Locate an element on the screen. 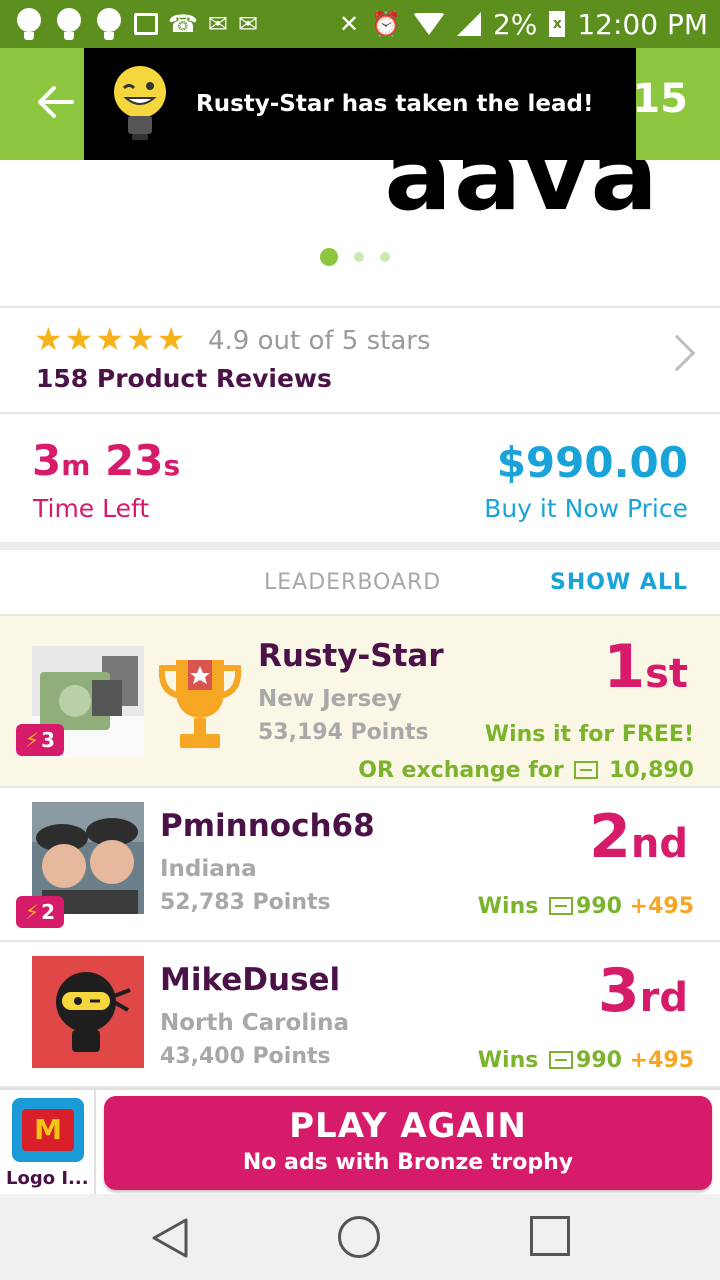 The width and height of the screenshot is (720, 1280). mcdonalds-logo-icon: M is located at coordinates (48, 1130).